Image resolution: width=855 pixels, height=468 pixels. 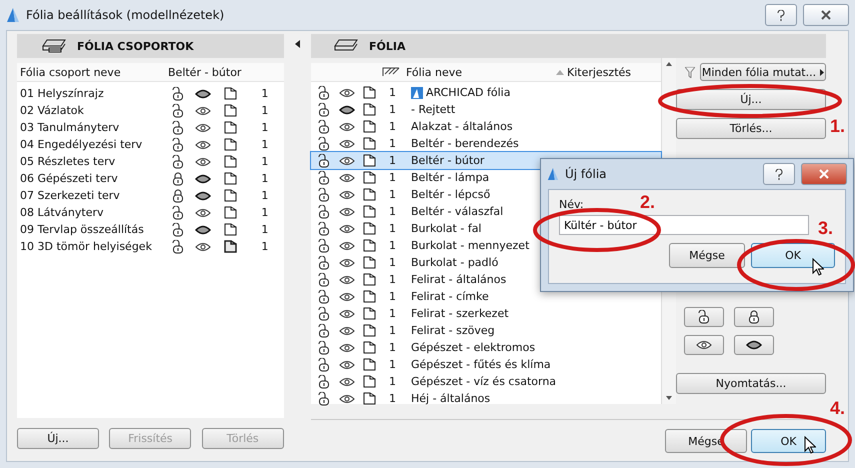 I want to click on layer-row: 1 Burkolat - padló, so click(x=486, y=262).